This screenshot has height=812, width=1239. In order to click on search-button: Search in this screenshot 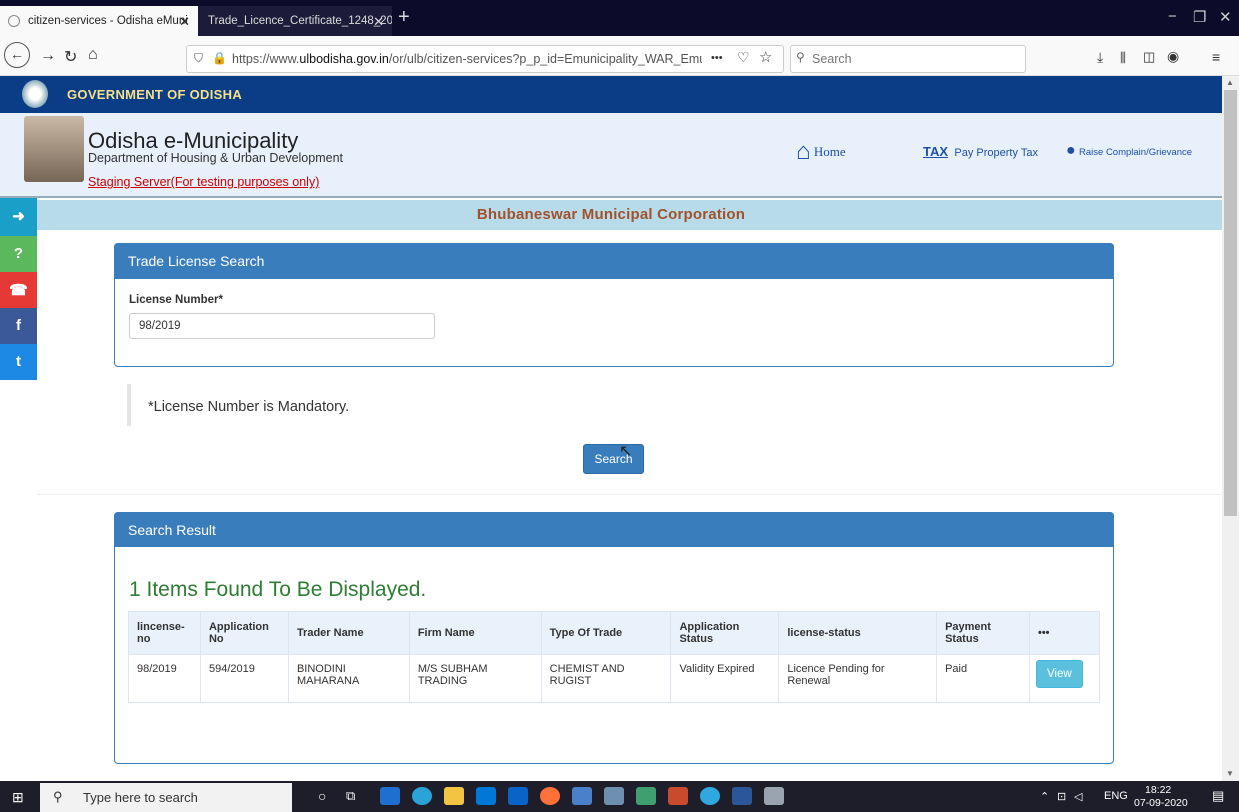, I will do `click(613, 459)`.